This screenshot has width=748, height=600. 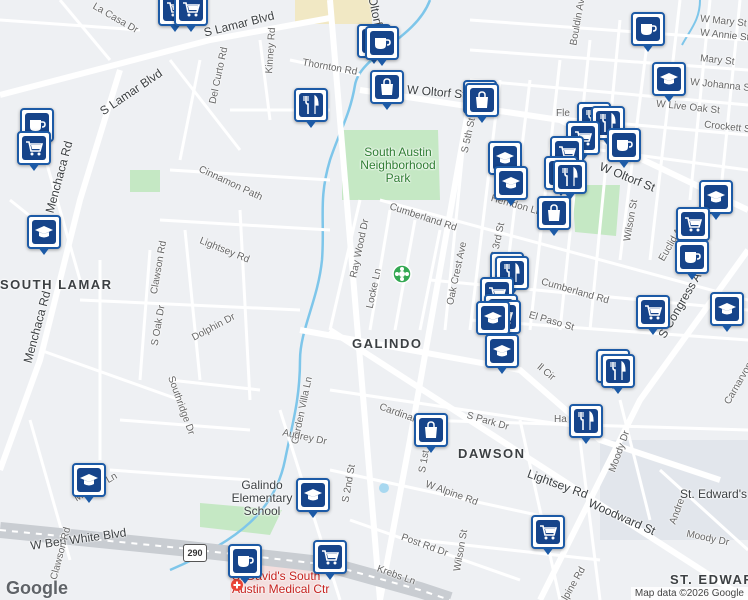 What do you see at coordinates (560, 419) in the screenshot?
I see `street-label-hart: Ha` at bounding box center [560, 419].